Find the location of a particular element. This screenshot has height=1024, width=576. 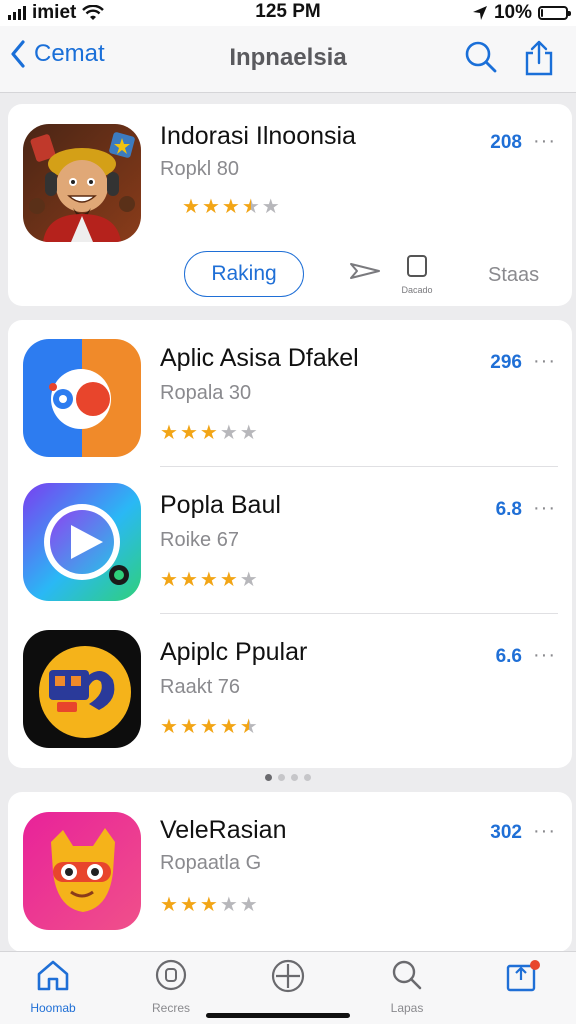

featured-rating-count: 208 is located at coordinates (506, 142).